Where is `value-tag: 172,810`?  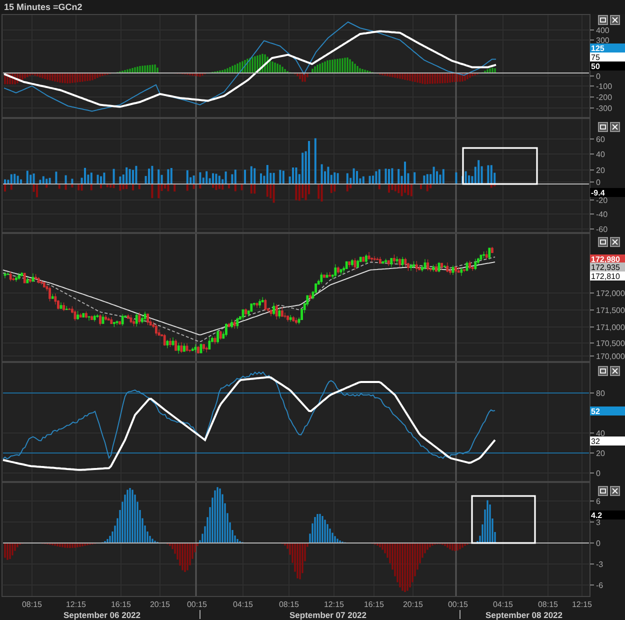 value-tag: 172,810 is located at coordinates (607, 276).